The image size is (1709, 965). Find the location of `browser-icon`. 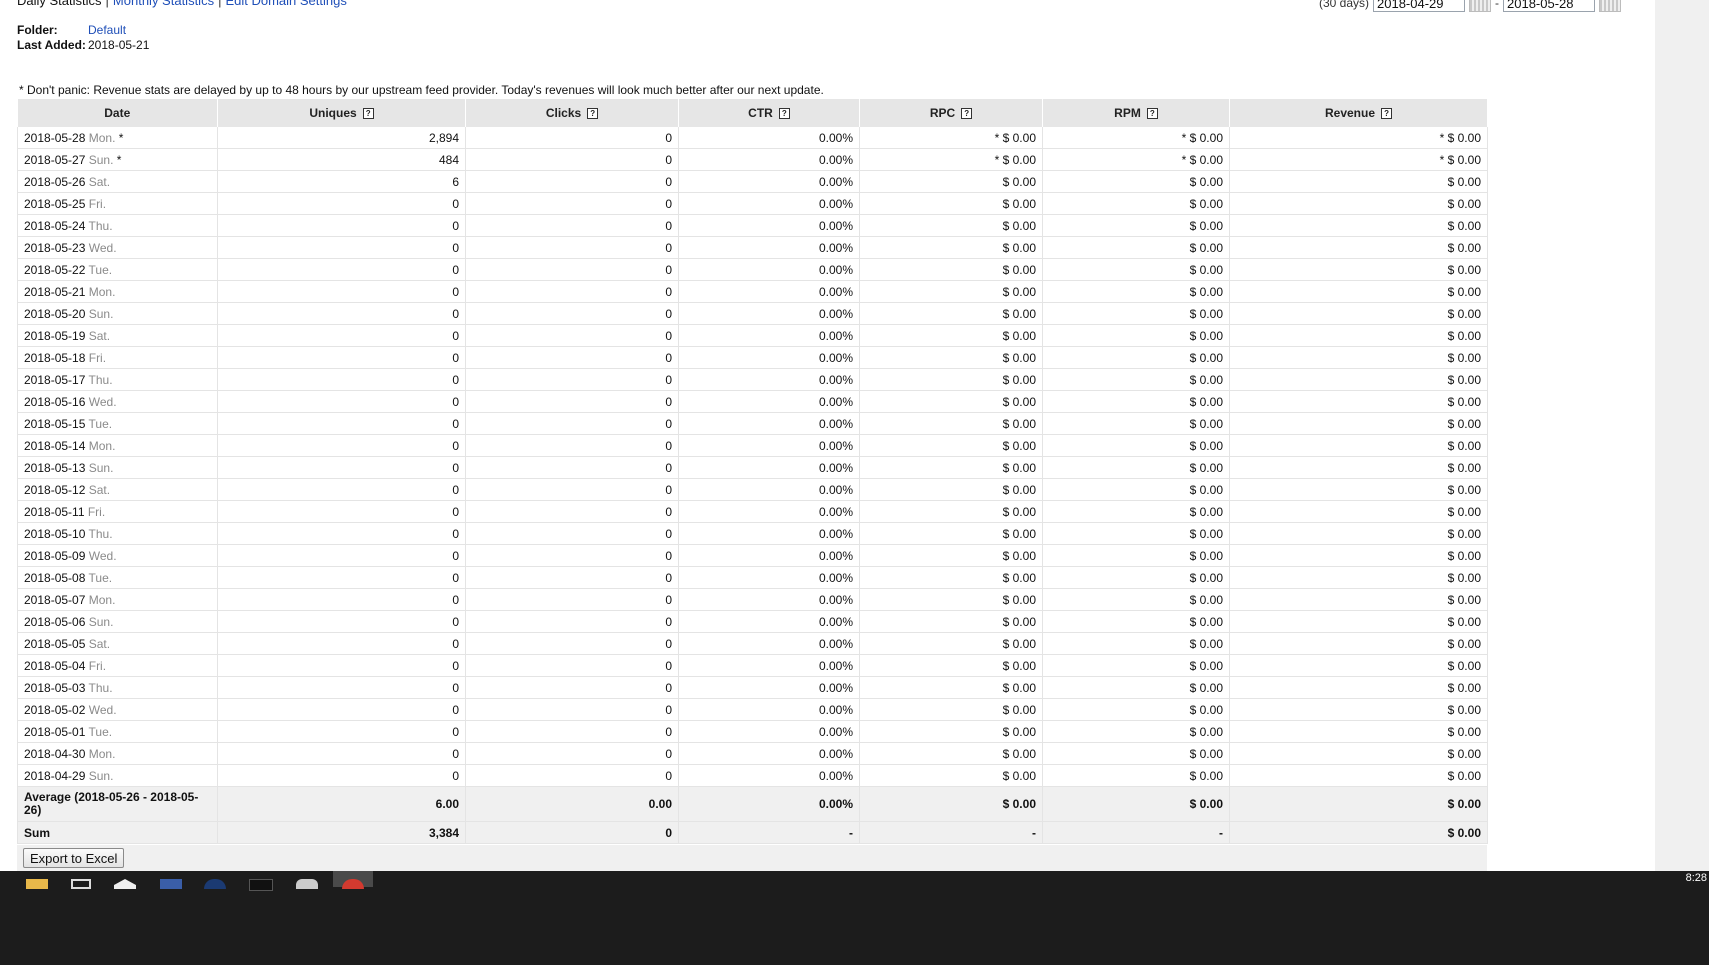

browser-icon is located at coordinates (215, 884).